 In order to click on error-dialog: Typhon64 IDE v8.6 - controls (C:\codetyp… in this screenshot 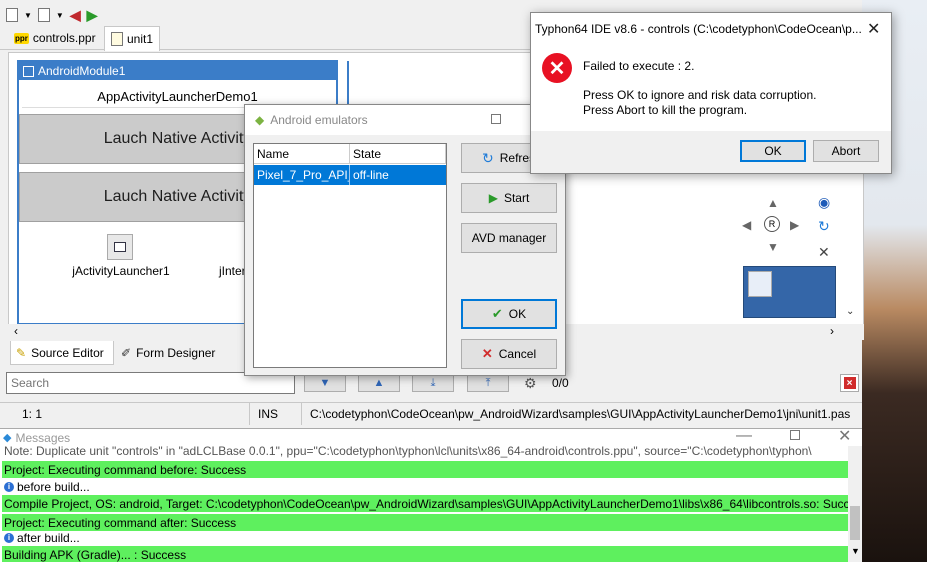, I will do `click(711, 93)`.